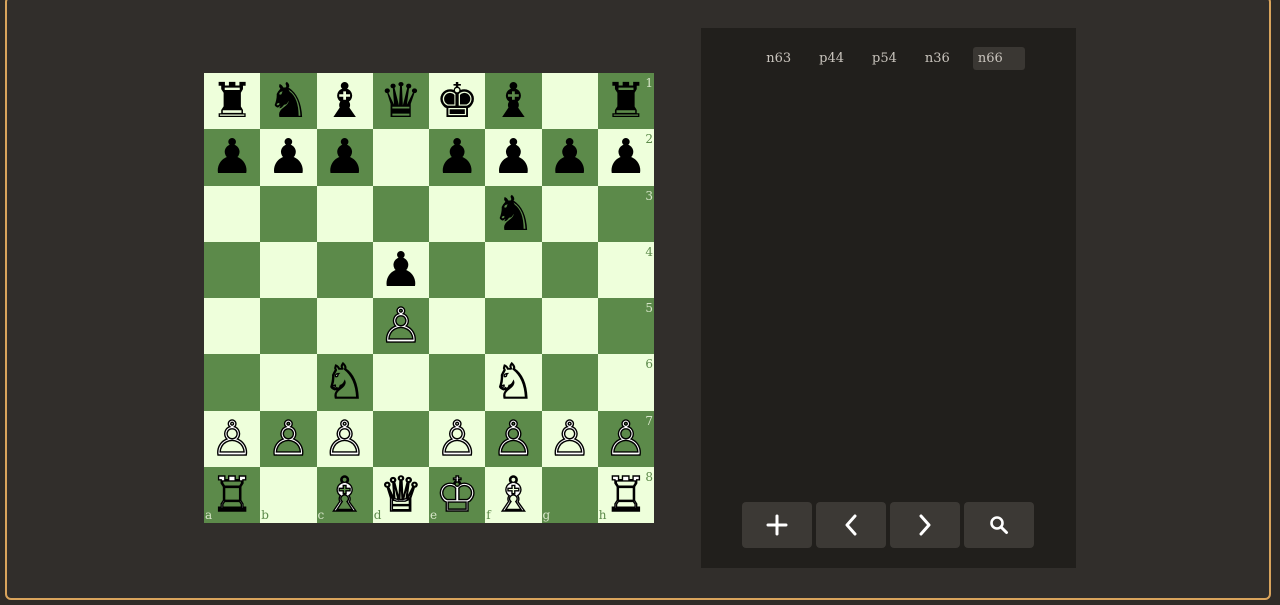 The height and width of the screenshot is (605, 1280). What do you see at coordinates (569, 269) in the screenshot?
I see `square-g4` at bounding box center [569, 269].